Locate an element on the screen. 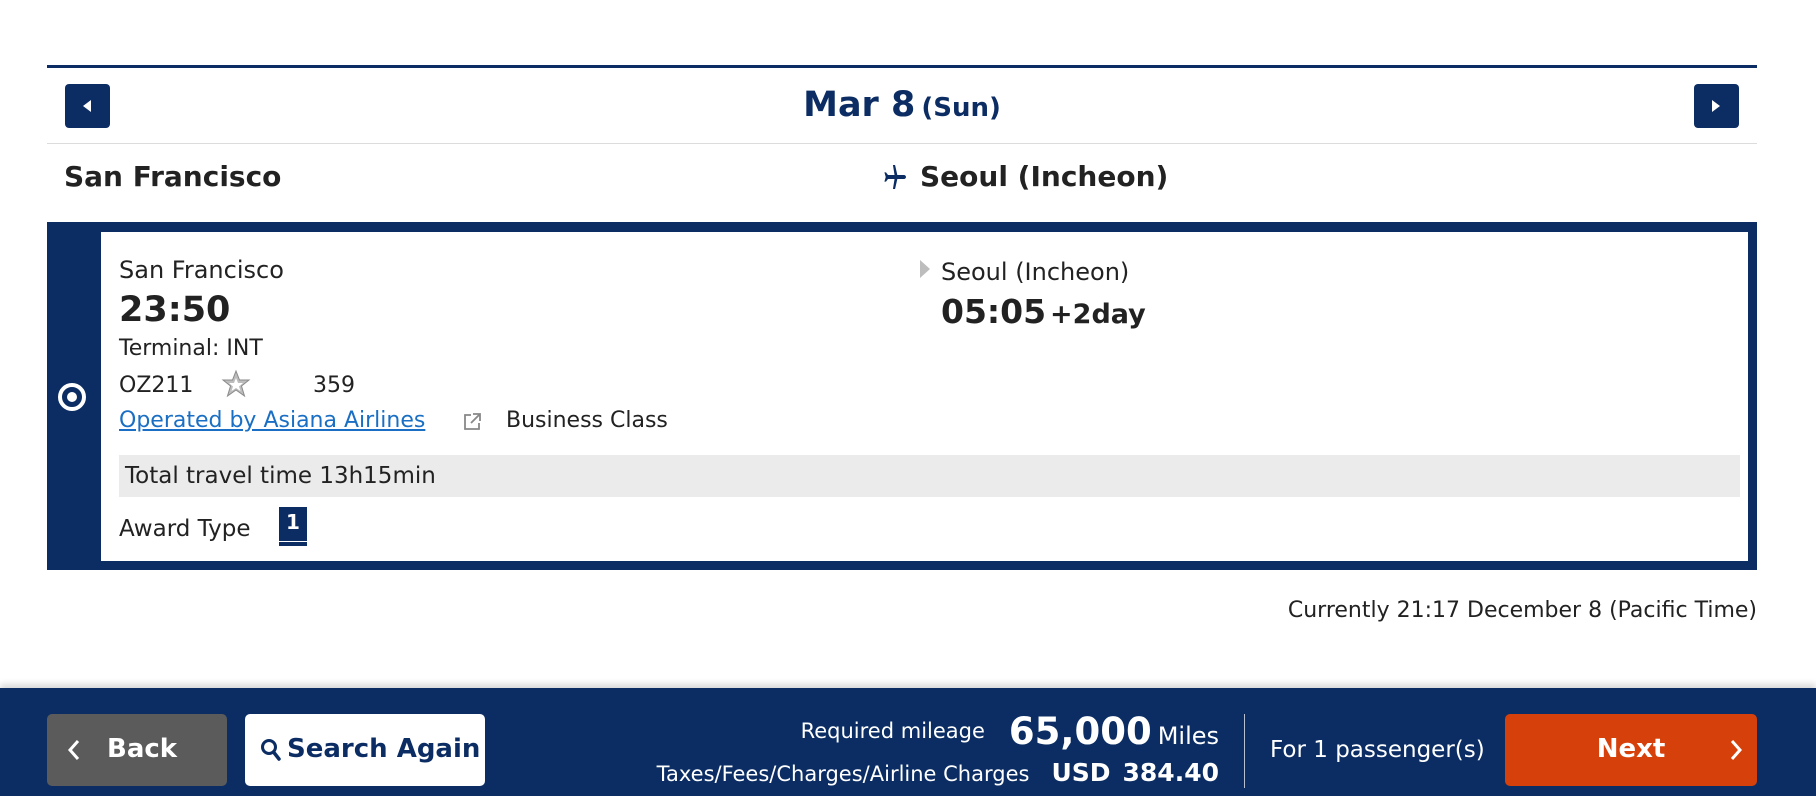 Image resolution: width=1816 pixels, height=796 pixels. route-destination: Seoul (Incheon) is located at coordinates (1044, 176).